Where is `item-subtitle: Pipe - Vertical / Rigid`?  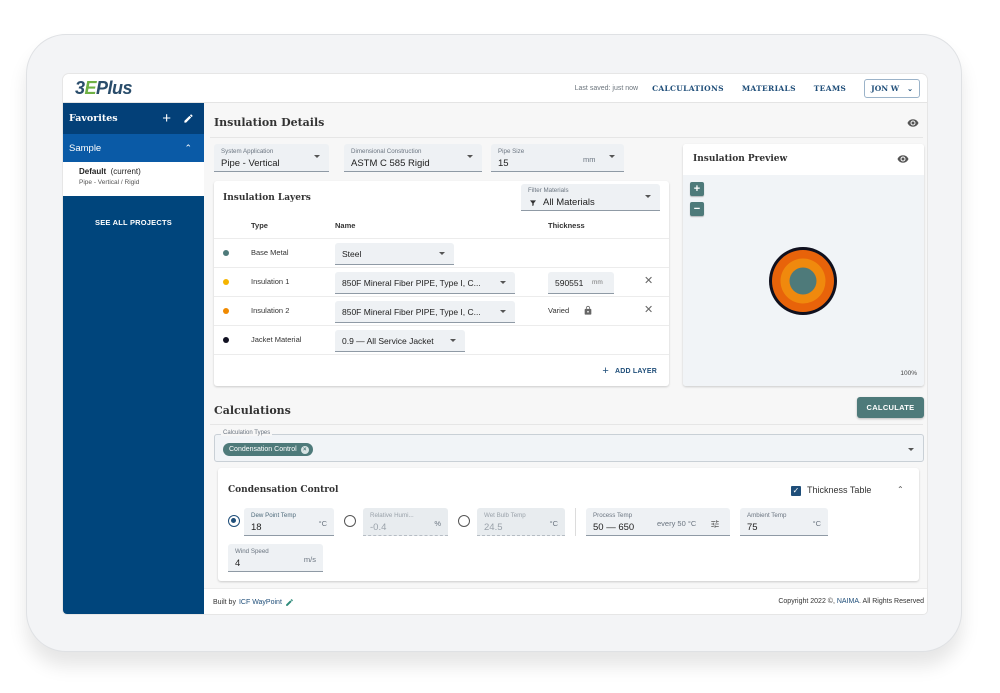 item-subtitle: Pipe - Vertical / Rigid is located at coordinates (109, 182).